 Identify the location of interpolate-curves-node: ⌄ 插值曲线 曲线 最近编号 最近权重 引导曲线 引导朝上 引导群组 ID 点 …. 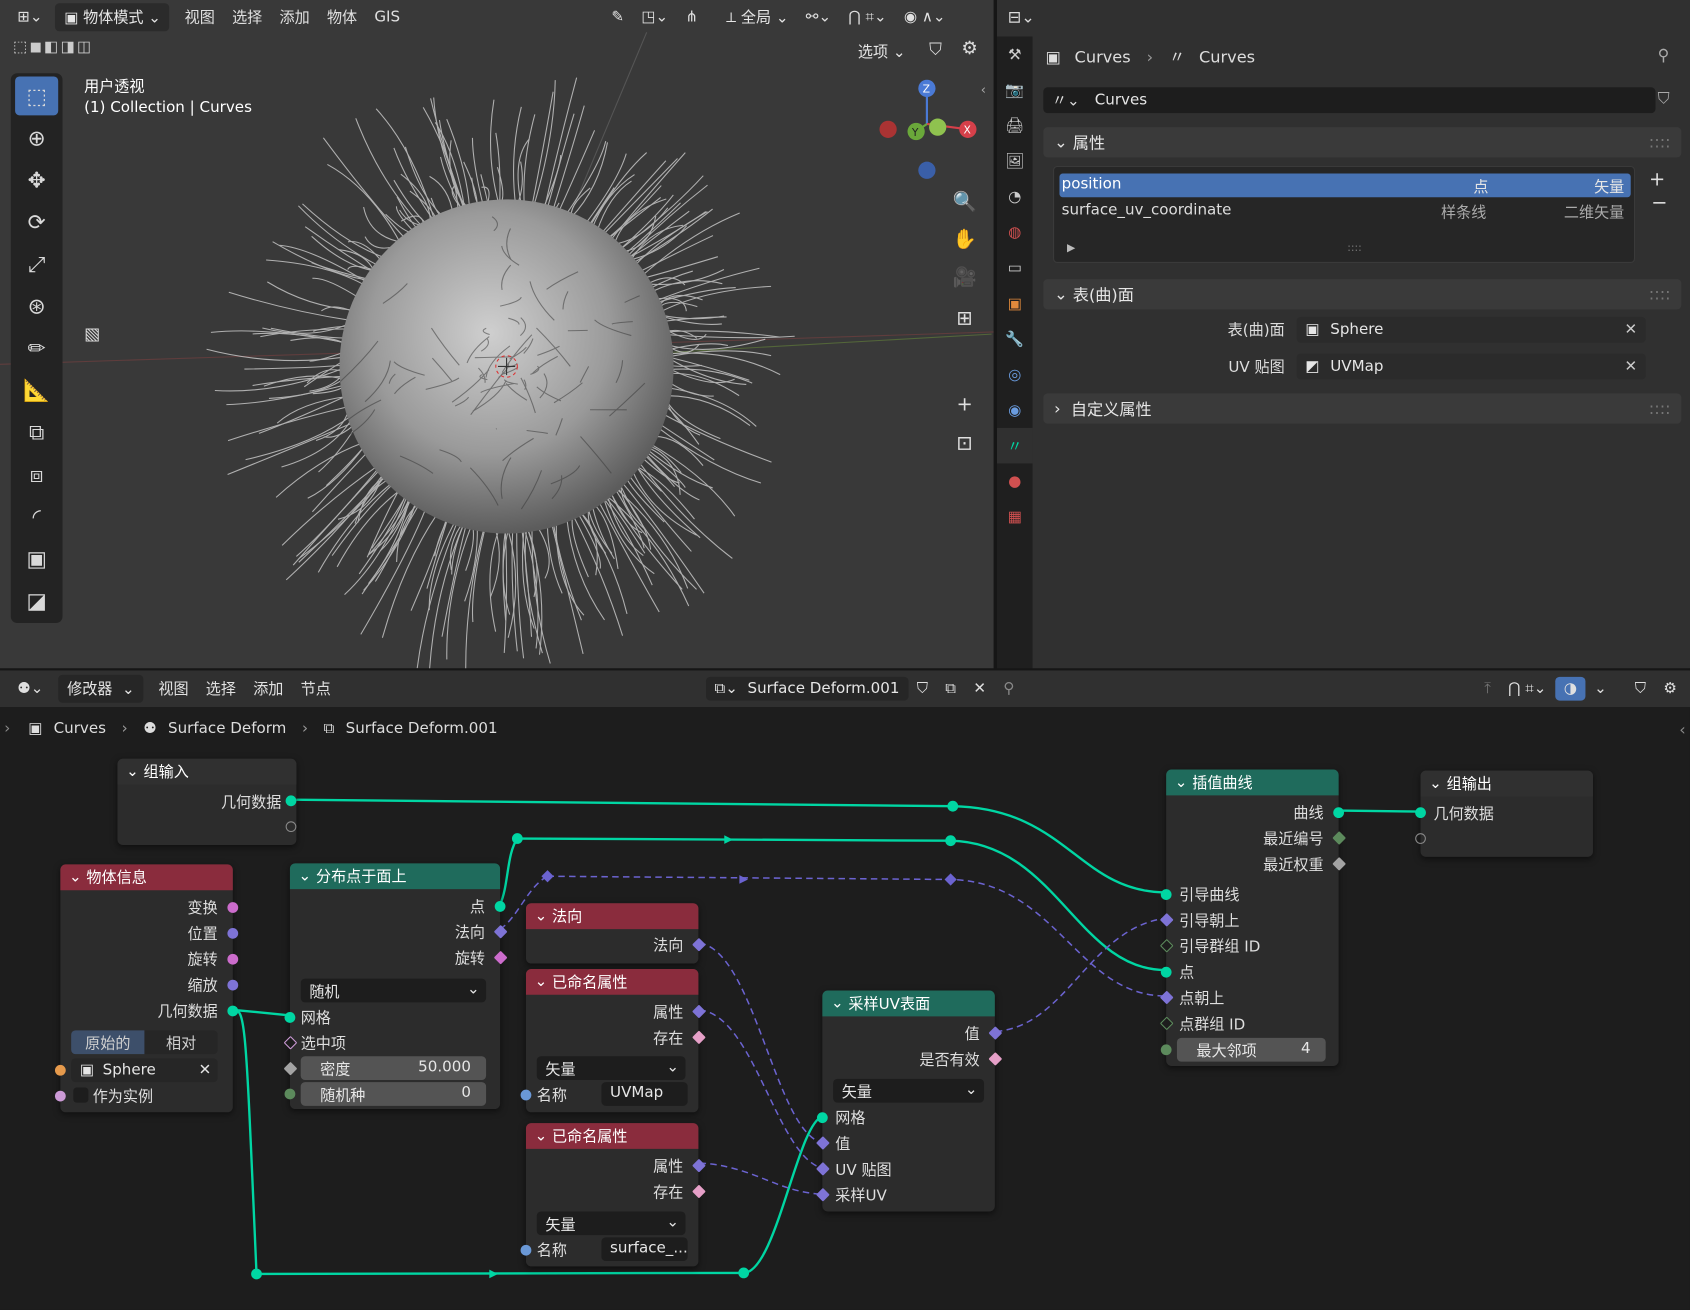
(1253, 917).